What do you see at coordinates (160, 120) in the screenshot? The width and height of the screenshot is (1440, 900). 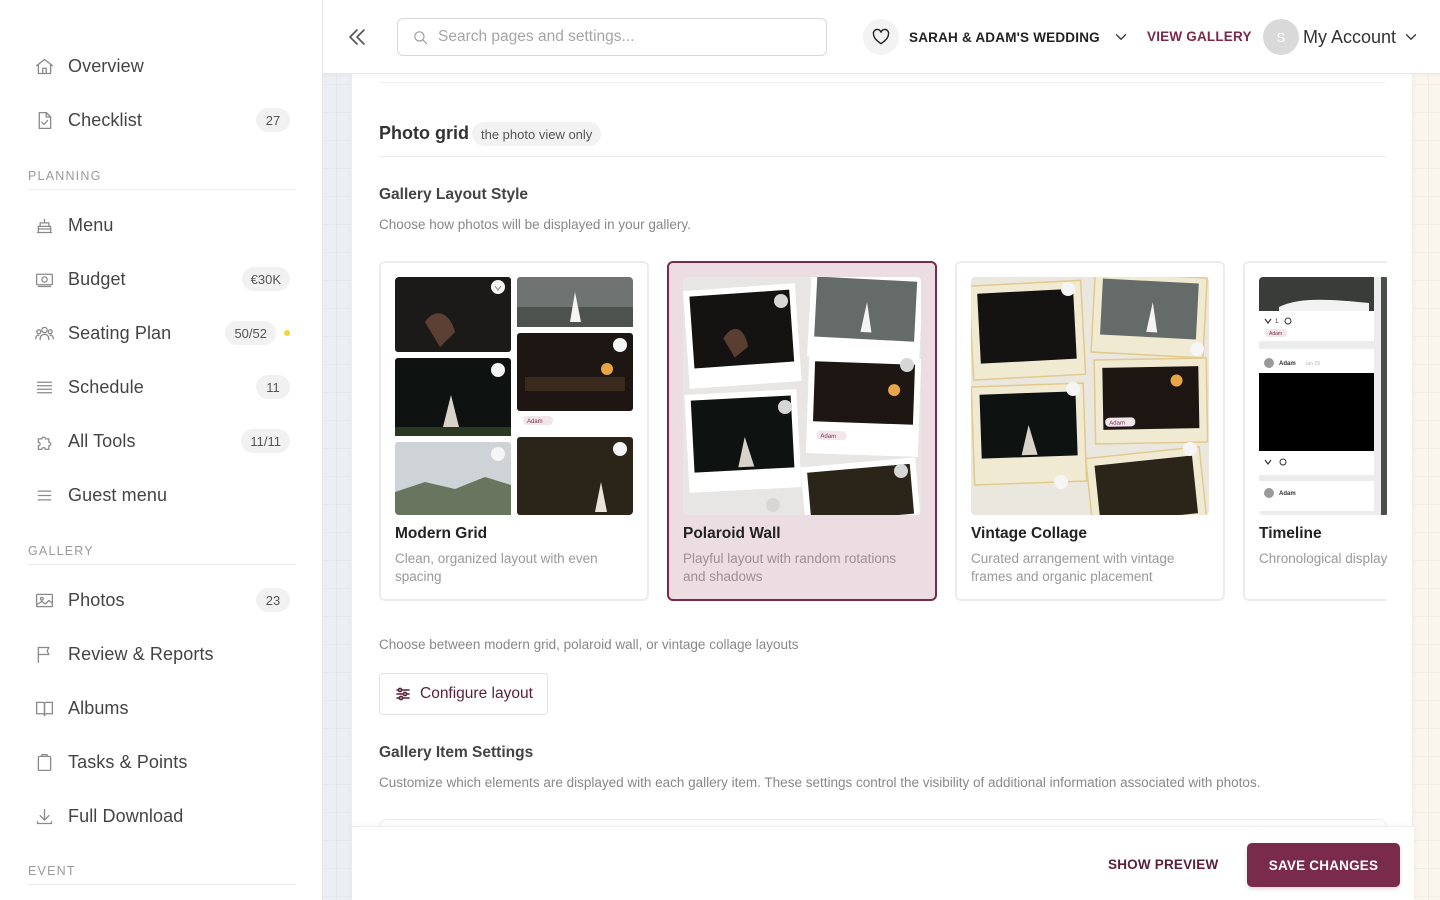 I see `sidebar-item-checklist: Checklist 27` at bounding box center [160, 120].